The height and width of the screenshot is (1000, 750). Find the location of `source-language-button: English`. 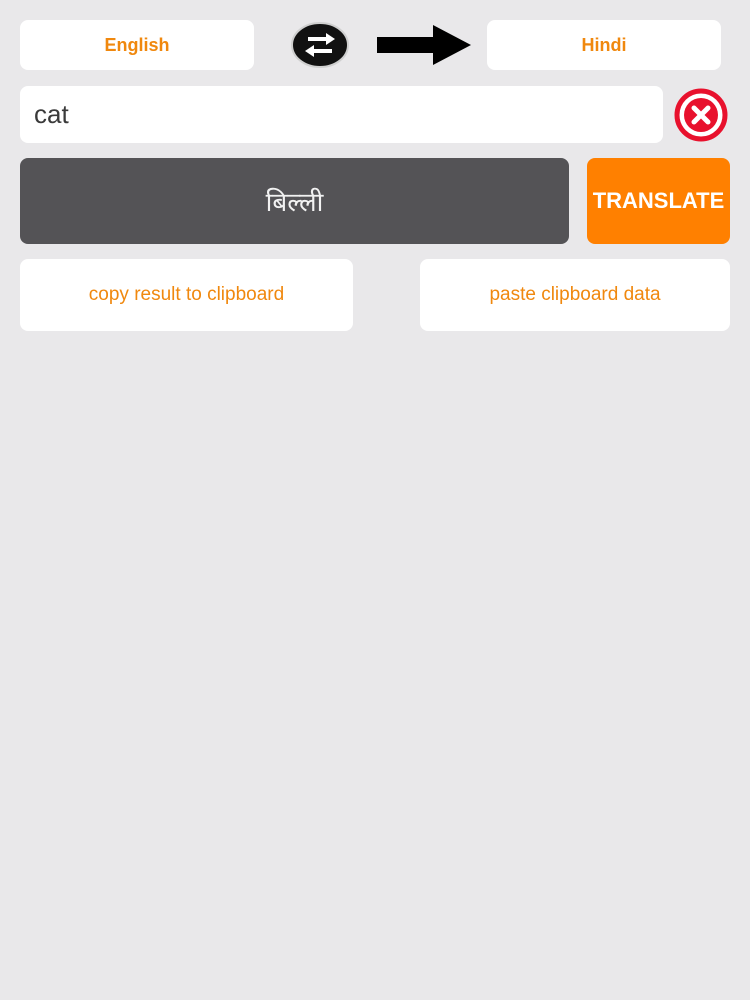

source-language-button: English is located at coordinates (137, 45).